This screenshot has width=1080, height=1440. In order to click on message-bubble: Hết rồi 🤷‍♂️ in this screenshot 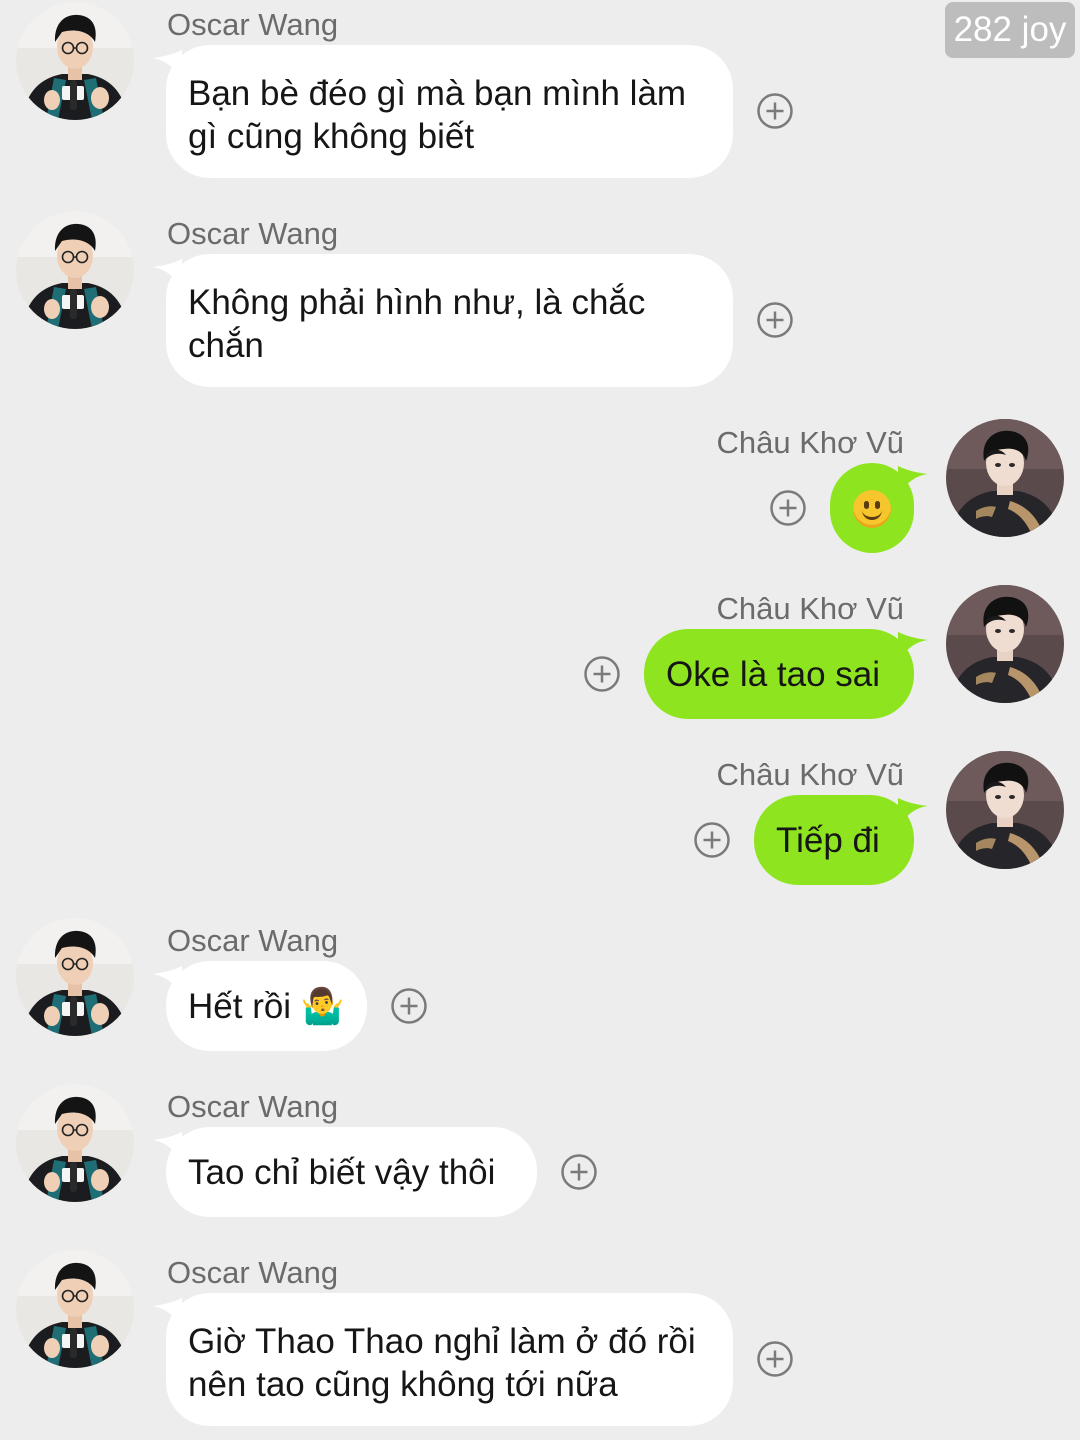, I will do `click(266, 1006)`.